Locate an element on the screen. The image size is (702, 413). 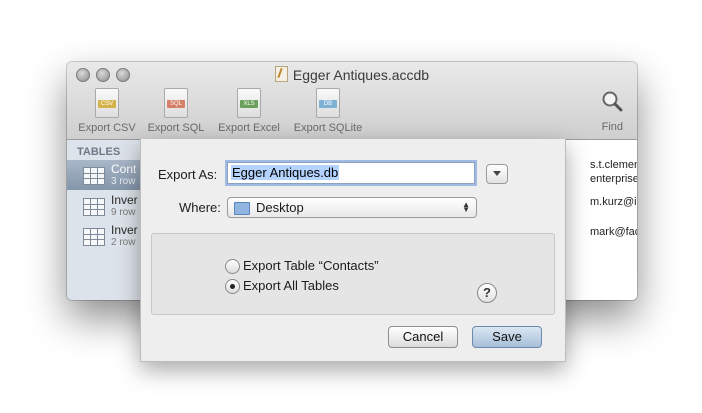
export-sqlite-label: Export SQLite is located at coordinates (328, 128).